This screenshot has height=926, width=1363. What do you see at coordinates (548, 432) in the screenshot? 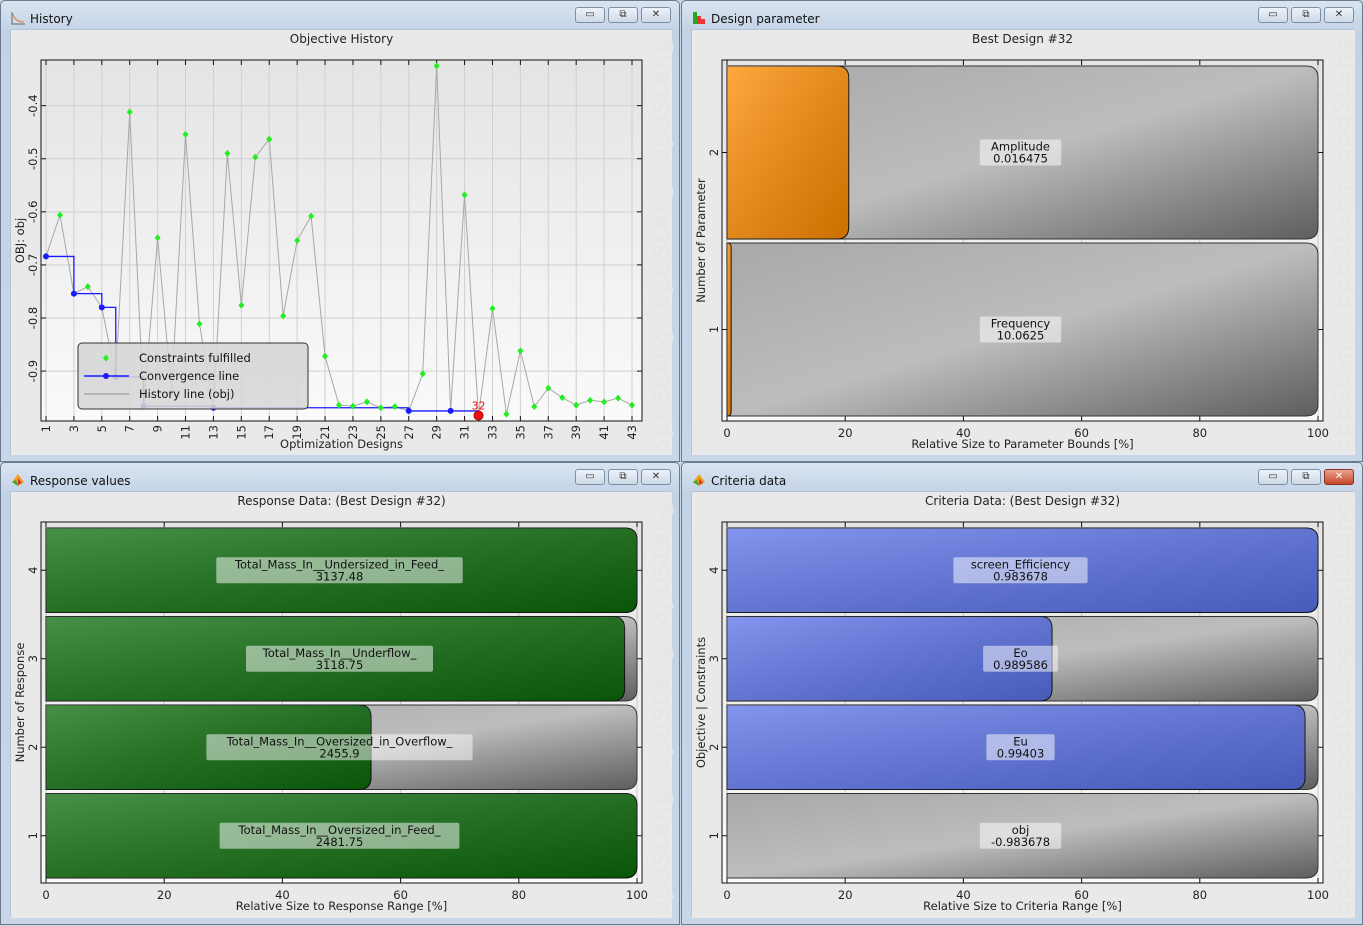
I see `x-tick-label: 37` at bounding box center [548, 432].